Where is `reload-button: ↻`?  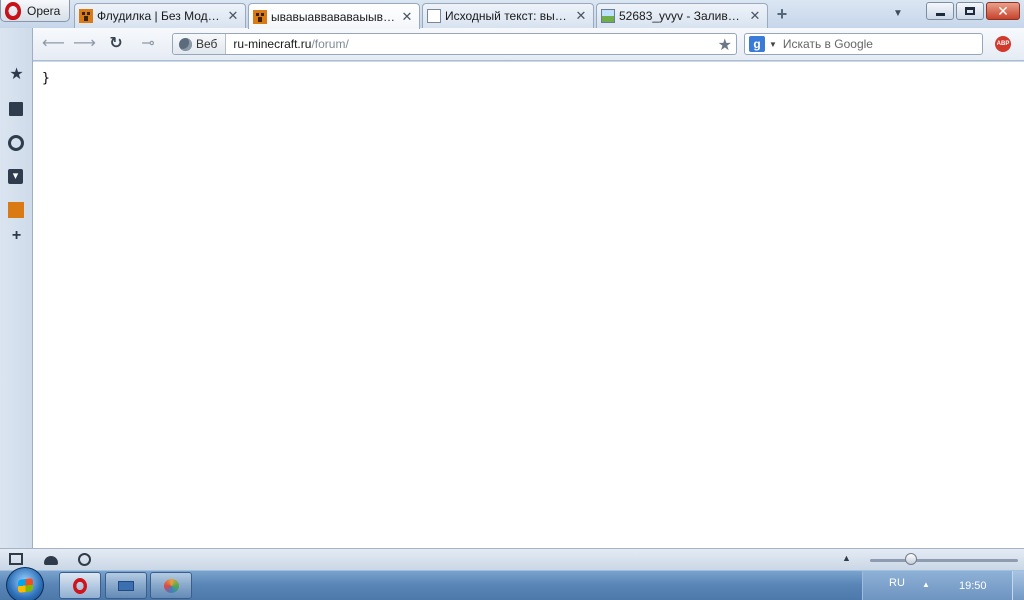
reload-button: ↻ is located at coordinates (116, 44).